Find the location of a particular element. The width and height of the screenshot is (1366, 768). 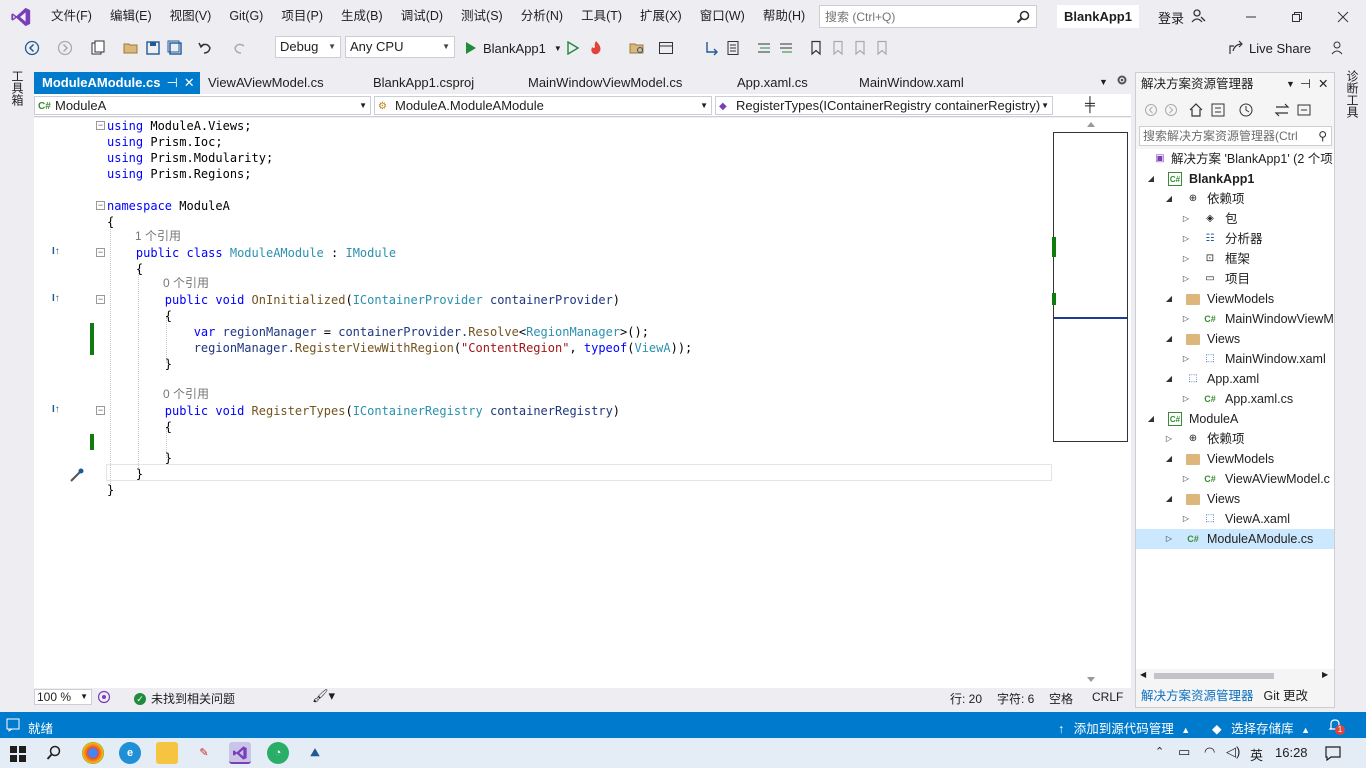

gear-icon is located at coordinates (1122, 80).